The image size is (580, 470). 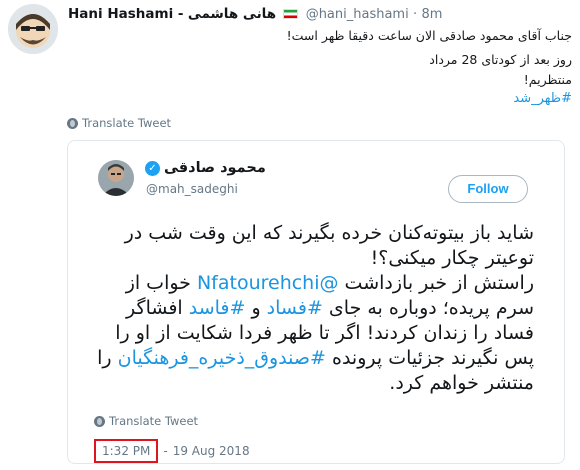 I want to click on quoted-text-part: راستش از خبر بازداشت, so click(x=436, y=283).